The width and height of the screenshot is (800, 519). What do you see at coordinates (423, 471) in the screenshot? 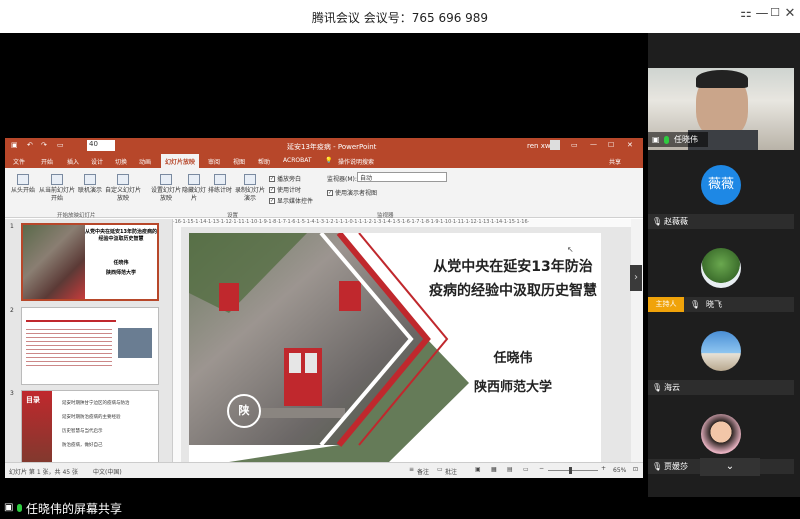
I see `notes-button: 备注` at bounding box center [423, 471].